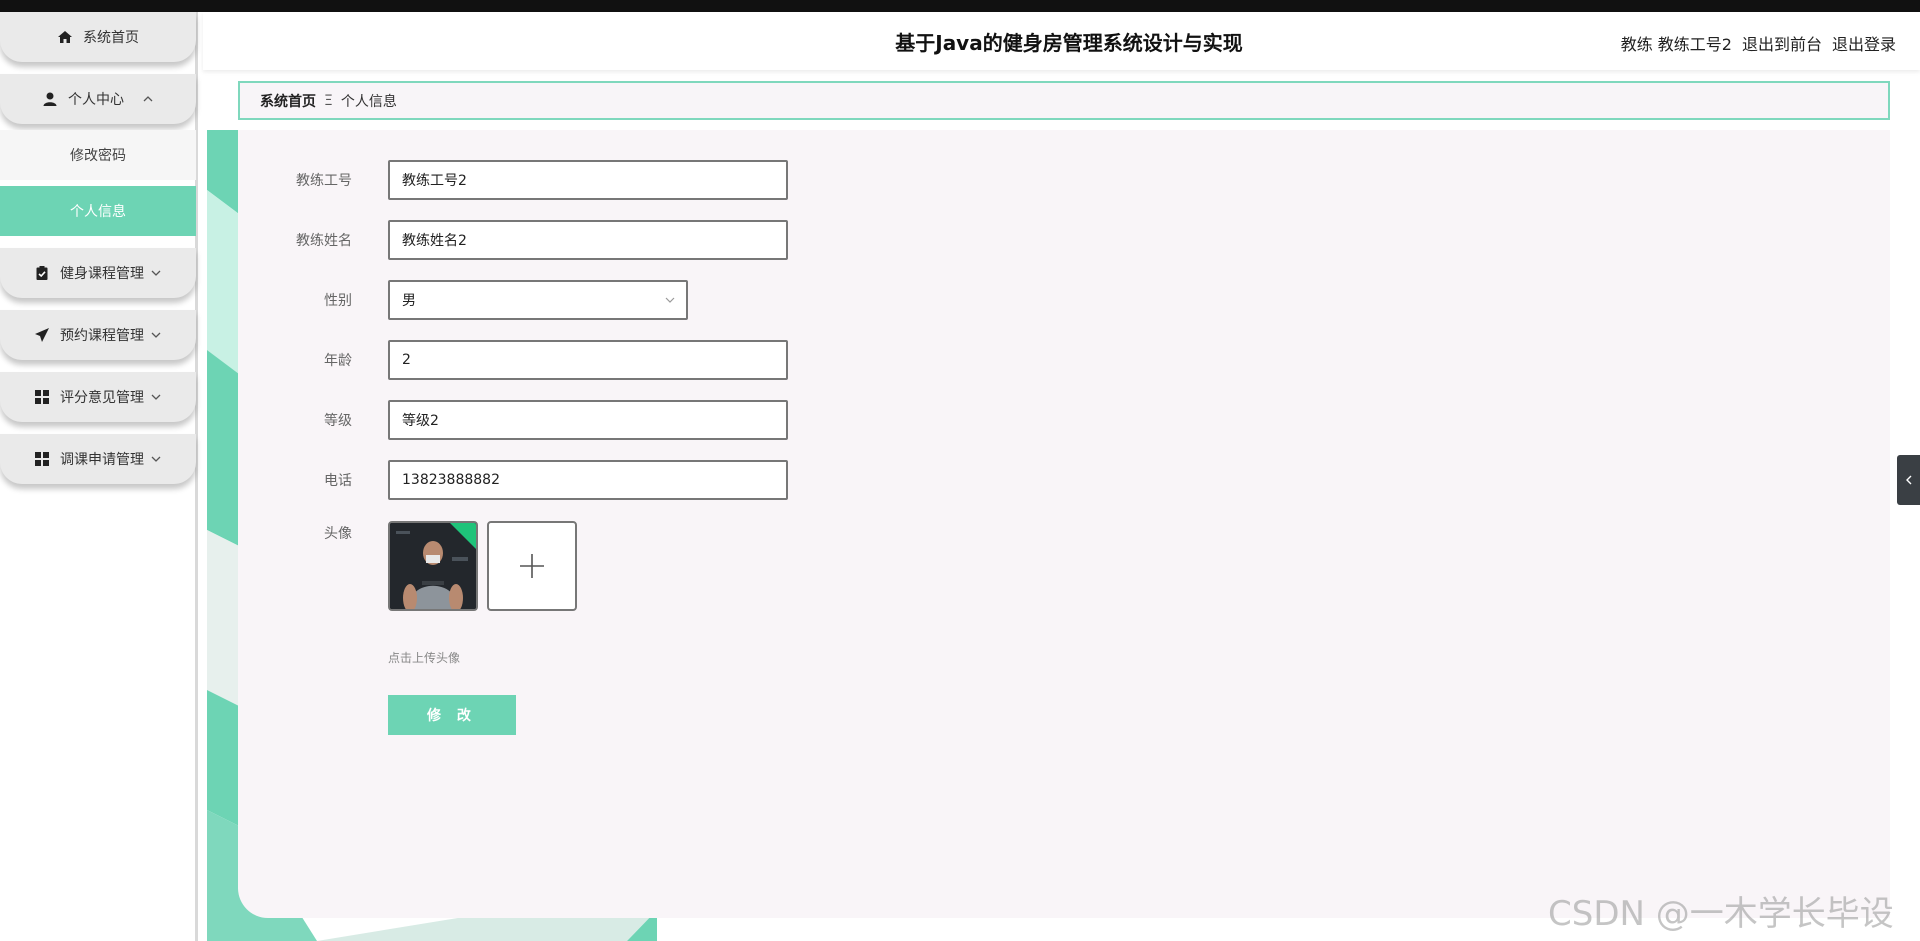  Describe the element at coordinates (42, 335) in the screenshot. I see `send-icon` at that location.